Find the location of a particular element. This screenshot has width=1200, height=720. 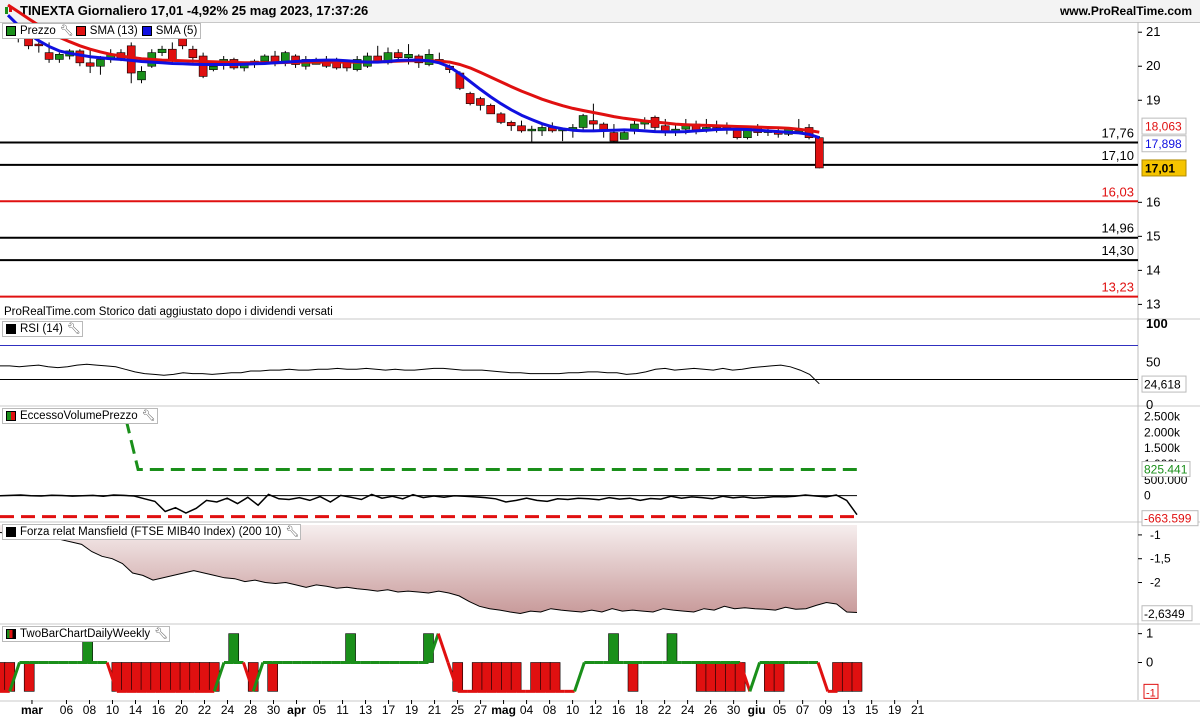

twobar-swatch is located at coordinates (11, 634).